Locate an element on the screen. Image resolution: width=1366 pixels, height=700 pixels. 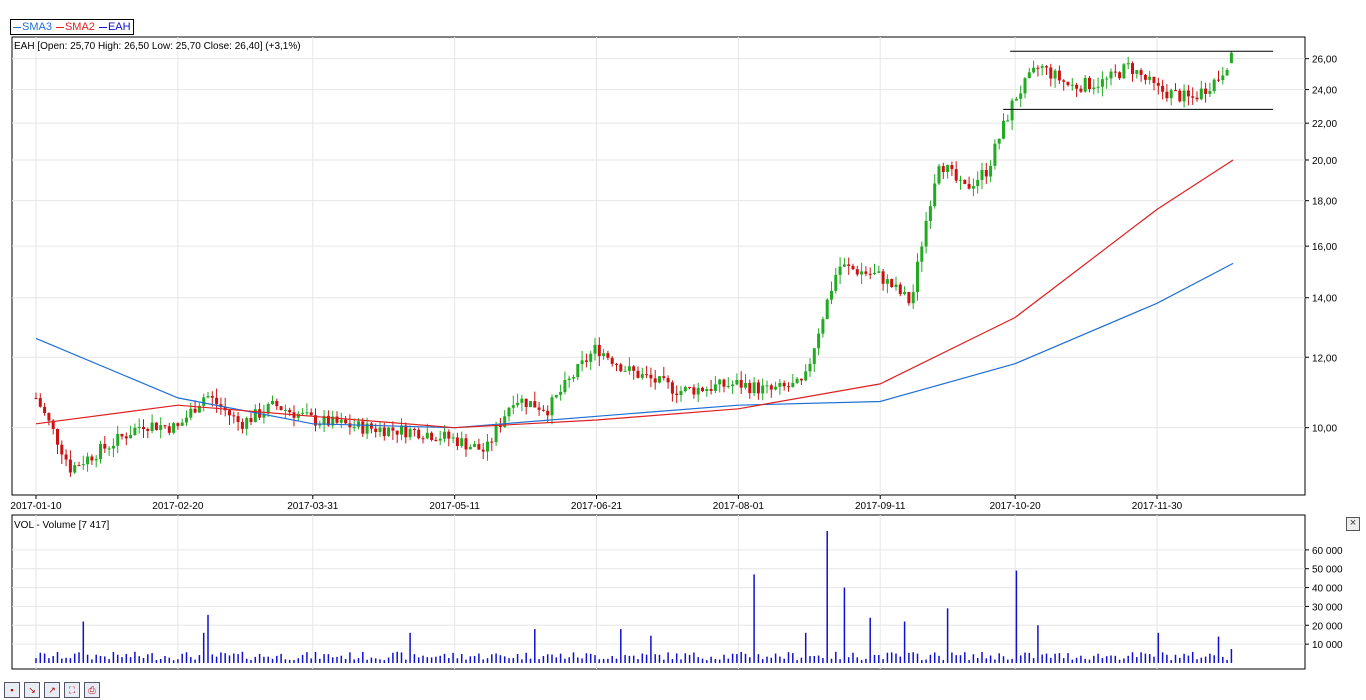
legend-item-eah: EAH is located at coordinates (114, 27).